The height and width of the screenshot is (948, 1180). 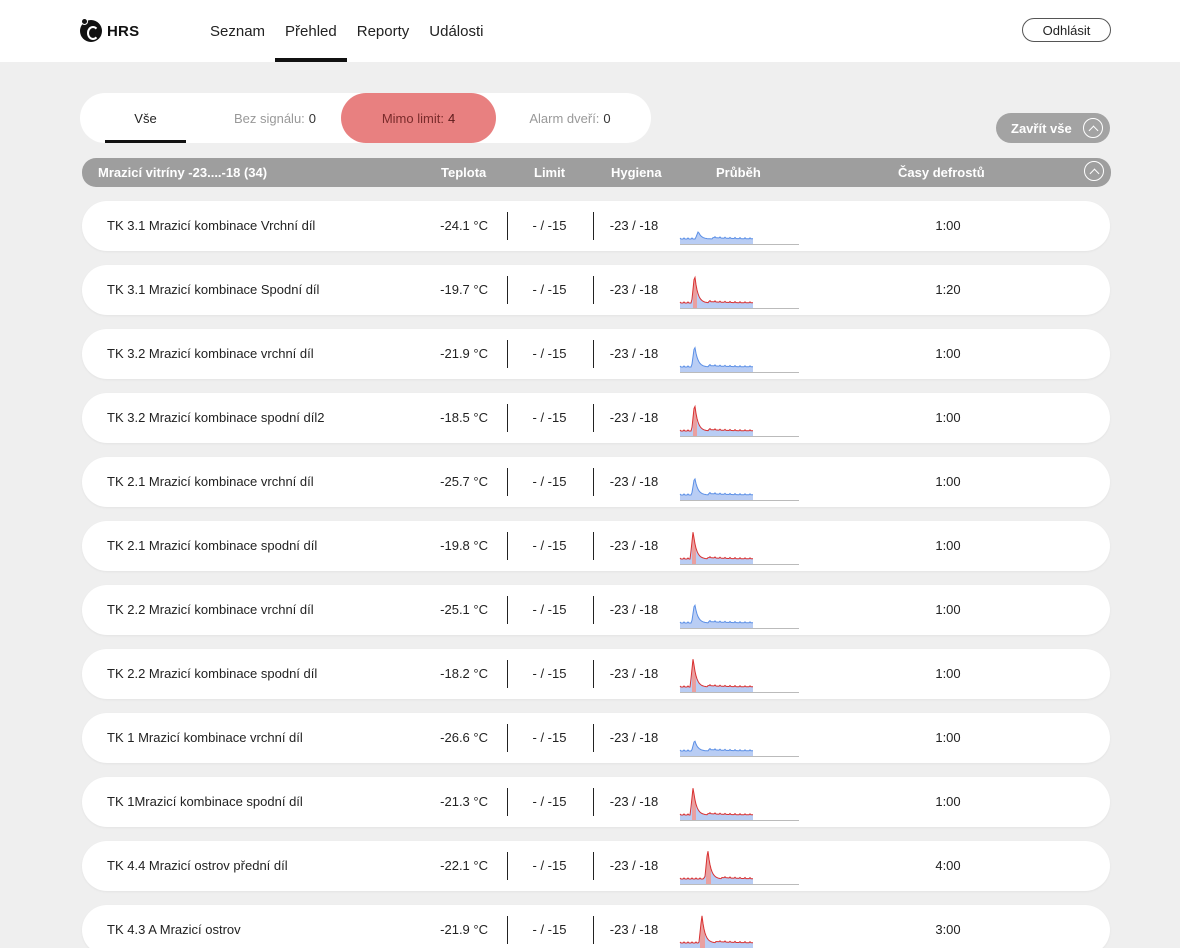 I want to click on filter-no-signal: Bez signálu: 0, so click(x=275, y=118).